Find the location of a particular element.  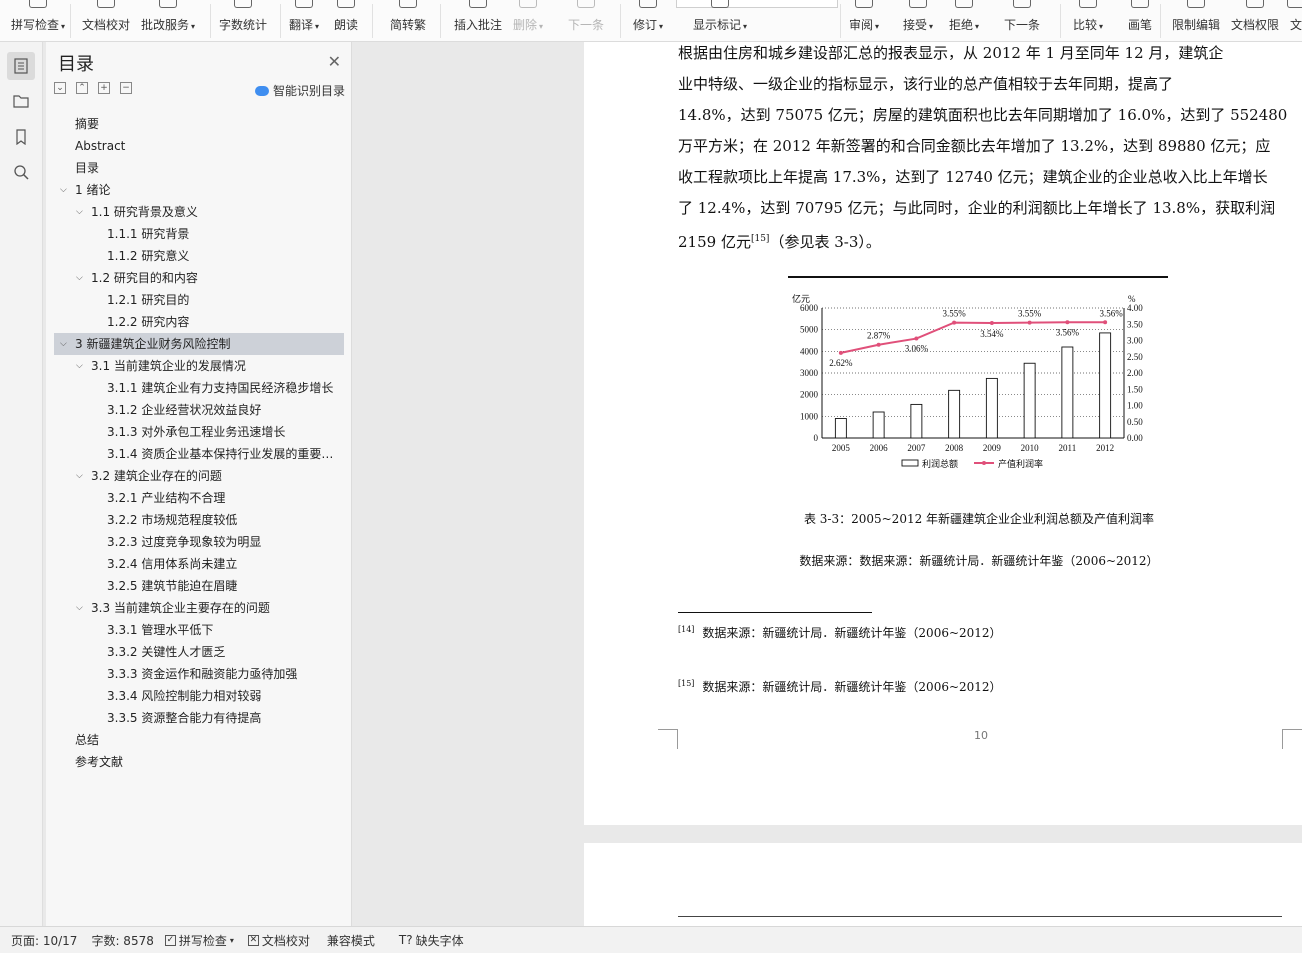

toc-item: 3.1.2 企业经营状况效益良好 is located at coordinates (199, 410).